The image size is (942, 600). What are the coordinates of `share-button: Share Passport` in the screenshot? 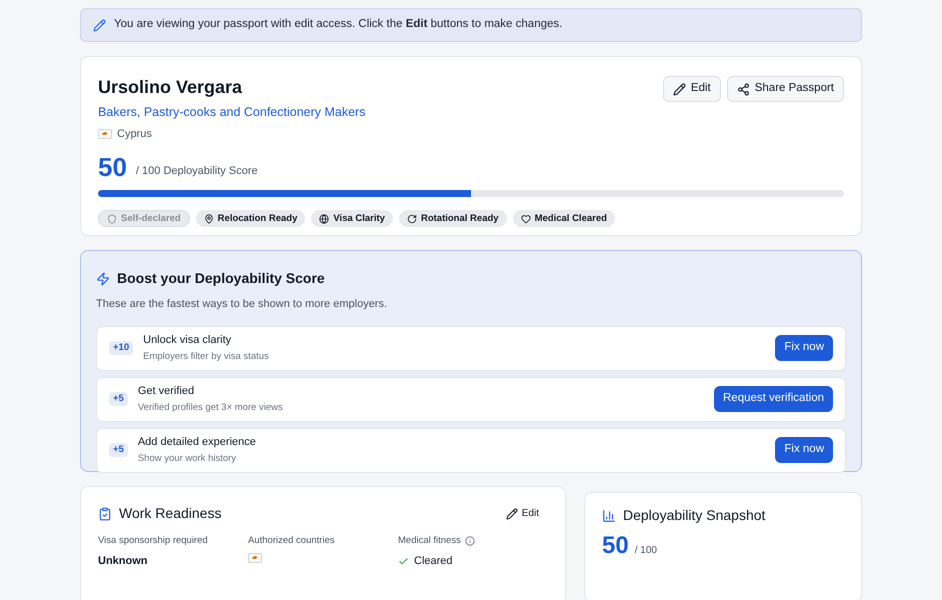 It's located at (785, 89).